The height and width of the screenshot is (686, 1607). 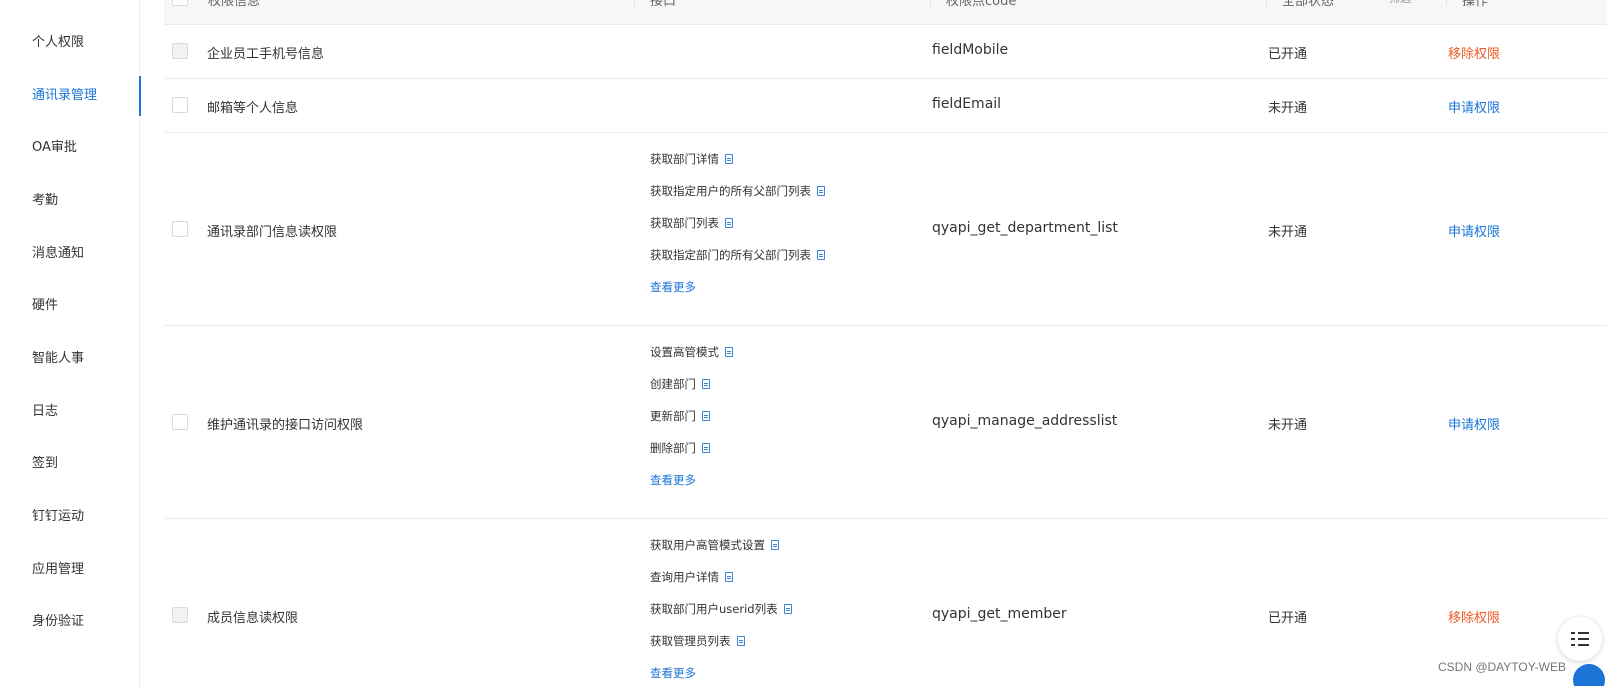 I want to click on sidebar-item-check-in: 签到, so click(x=70, y=464).